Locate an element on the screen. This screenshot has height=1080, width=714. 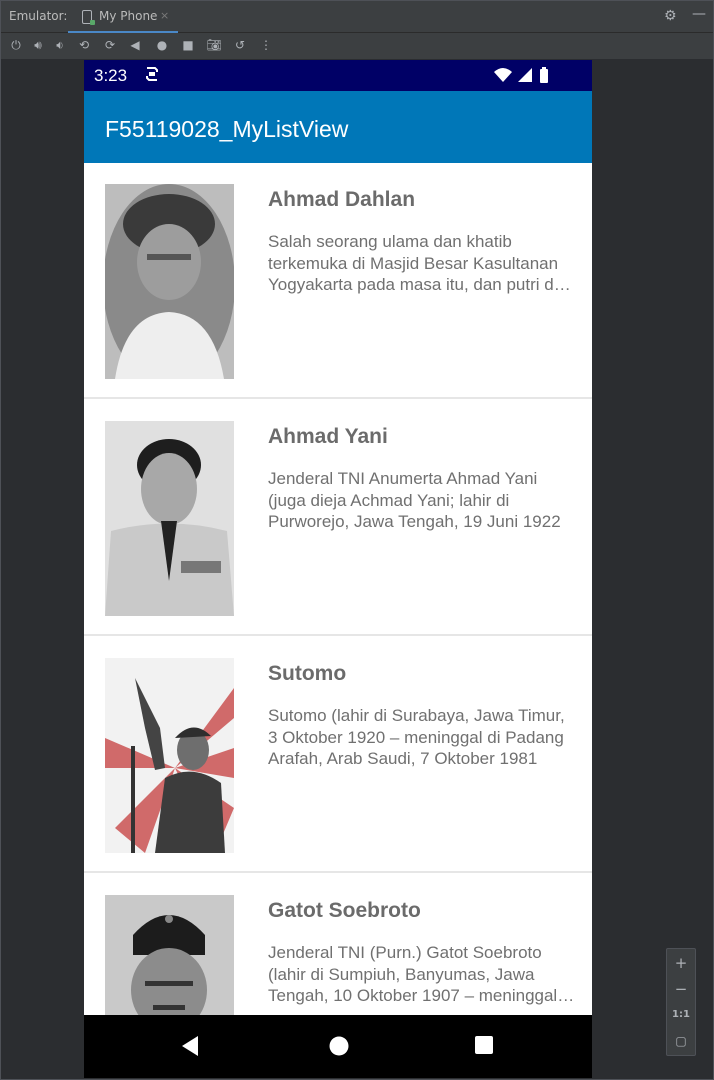
status-bar: 3:23 is located at coordinates (338, 75).